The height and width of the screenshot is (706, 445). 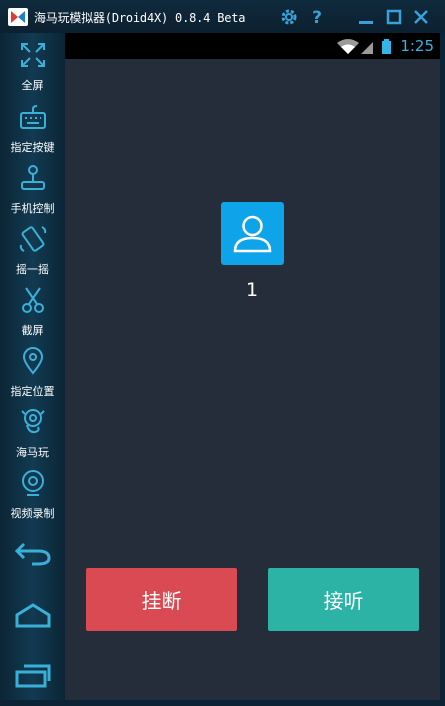 I want to click on help-icon: ?, so click(x=317, y=17).